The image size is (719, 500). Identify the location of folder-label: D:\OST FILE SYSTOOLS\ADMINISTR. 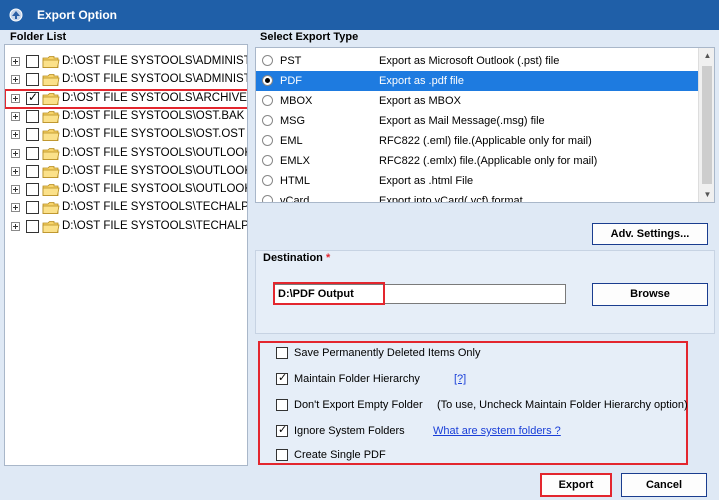
(155, 79).